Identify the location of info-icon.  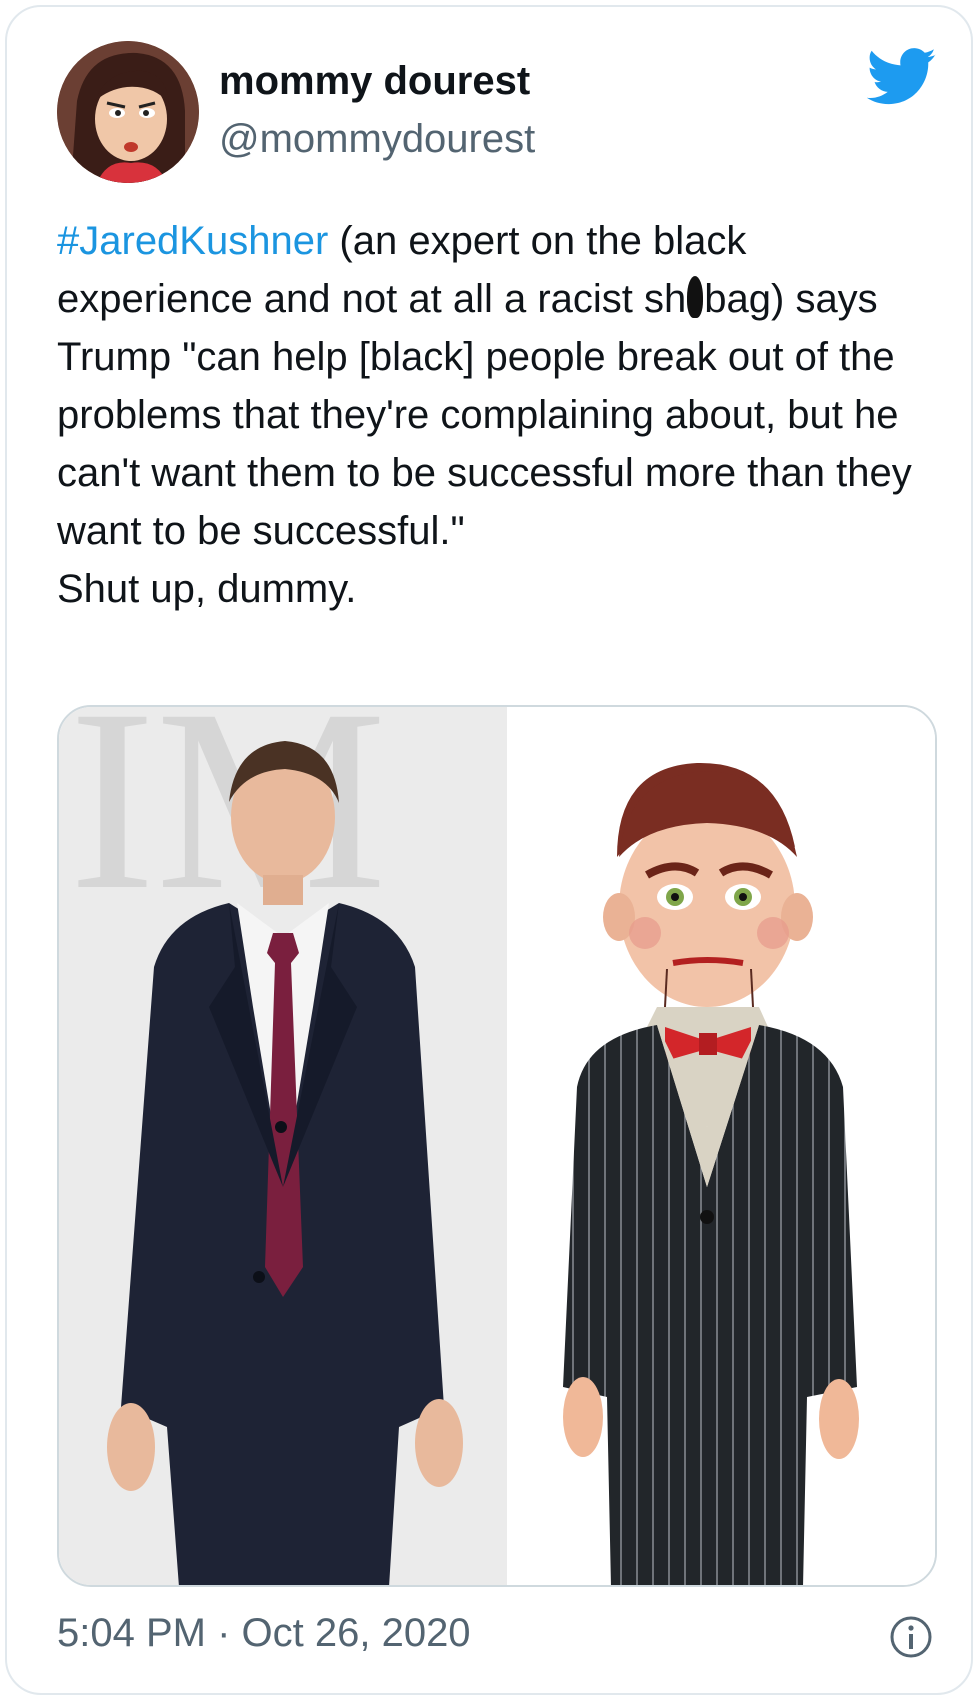
(911, 1637).